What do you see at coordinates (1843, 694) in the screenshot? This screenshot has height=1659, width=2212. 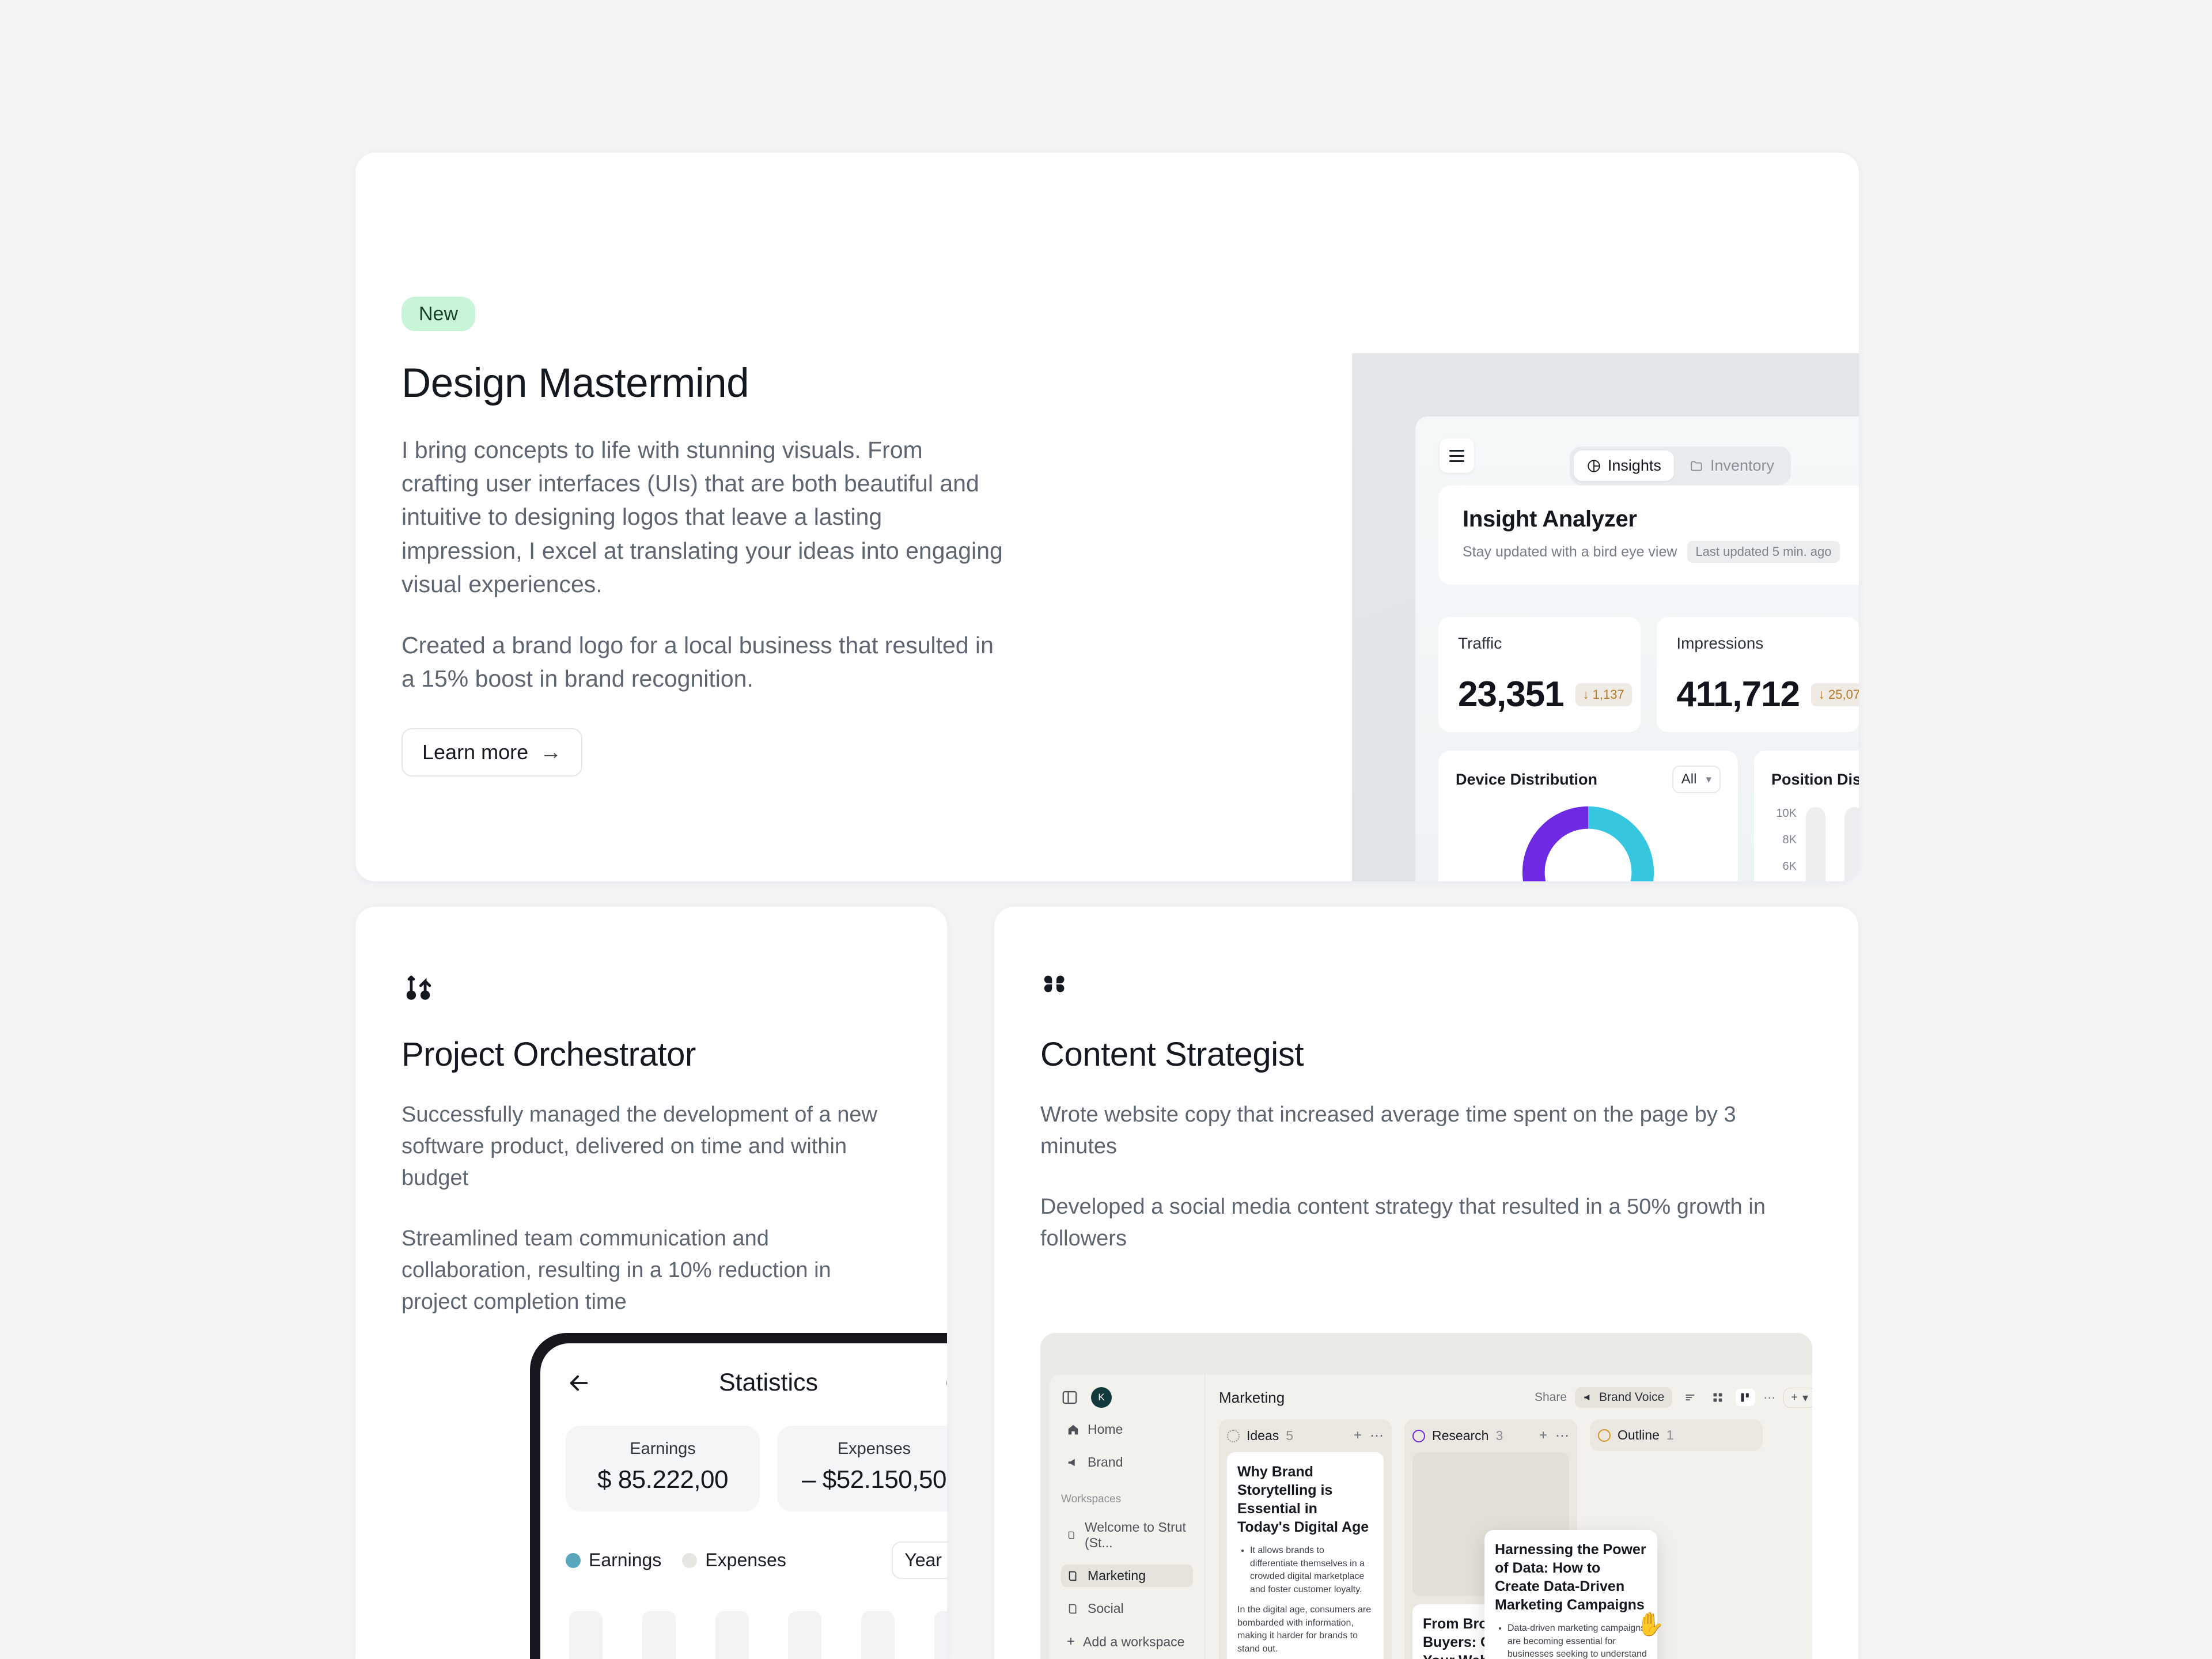 I see `kpi-delta-value: 25,071` at bounding box center [1843, 694].